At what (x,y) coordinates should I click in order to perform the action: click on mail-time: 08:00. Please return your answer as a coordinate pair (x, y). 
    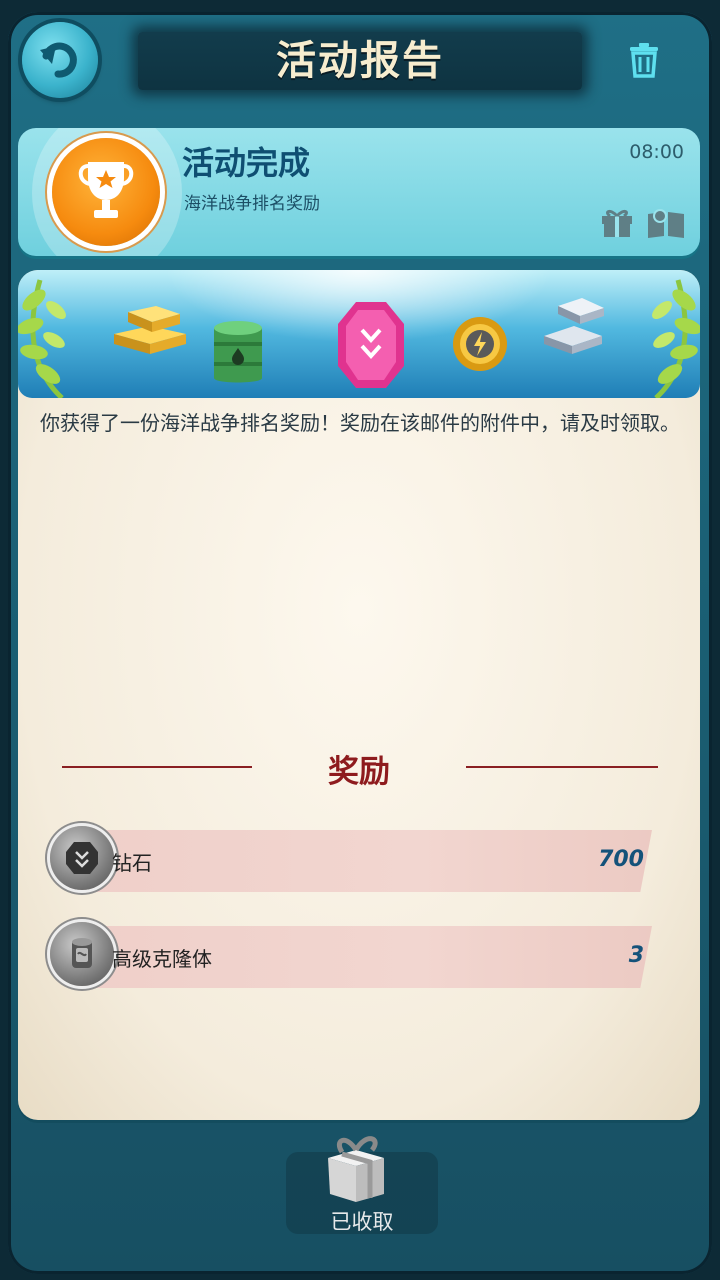
    Looking at the image, I should click on (656, 152).